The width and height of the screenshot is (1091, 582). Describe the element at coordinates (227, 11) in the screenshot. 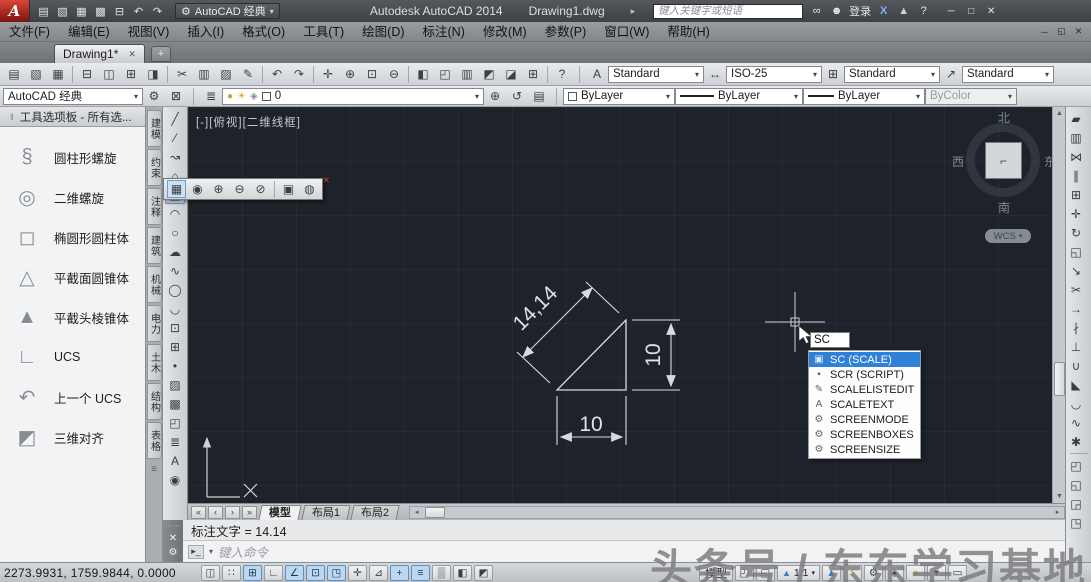

I see `workspace-select: ⚙ AutoCAD 经典 ▾` at that location.